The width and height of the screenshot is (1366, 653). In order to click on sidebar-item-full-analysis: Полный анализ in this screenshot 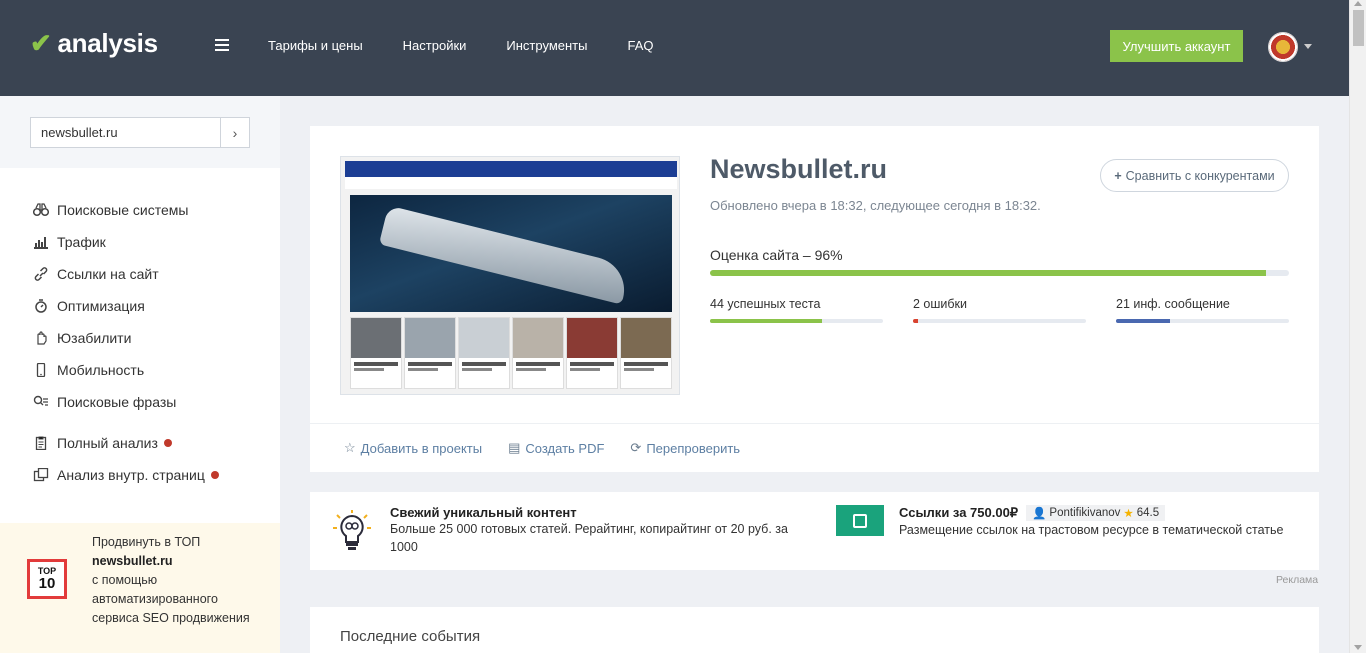, I will do `click(125, 443)`.